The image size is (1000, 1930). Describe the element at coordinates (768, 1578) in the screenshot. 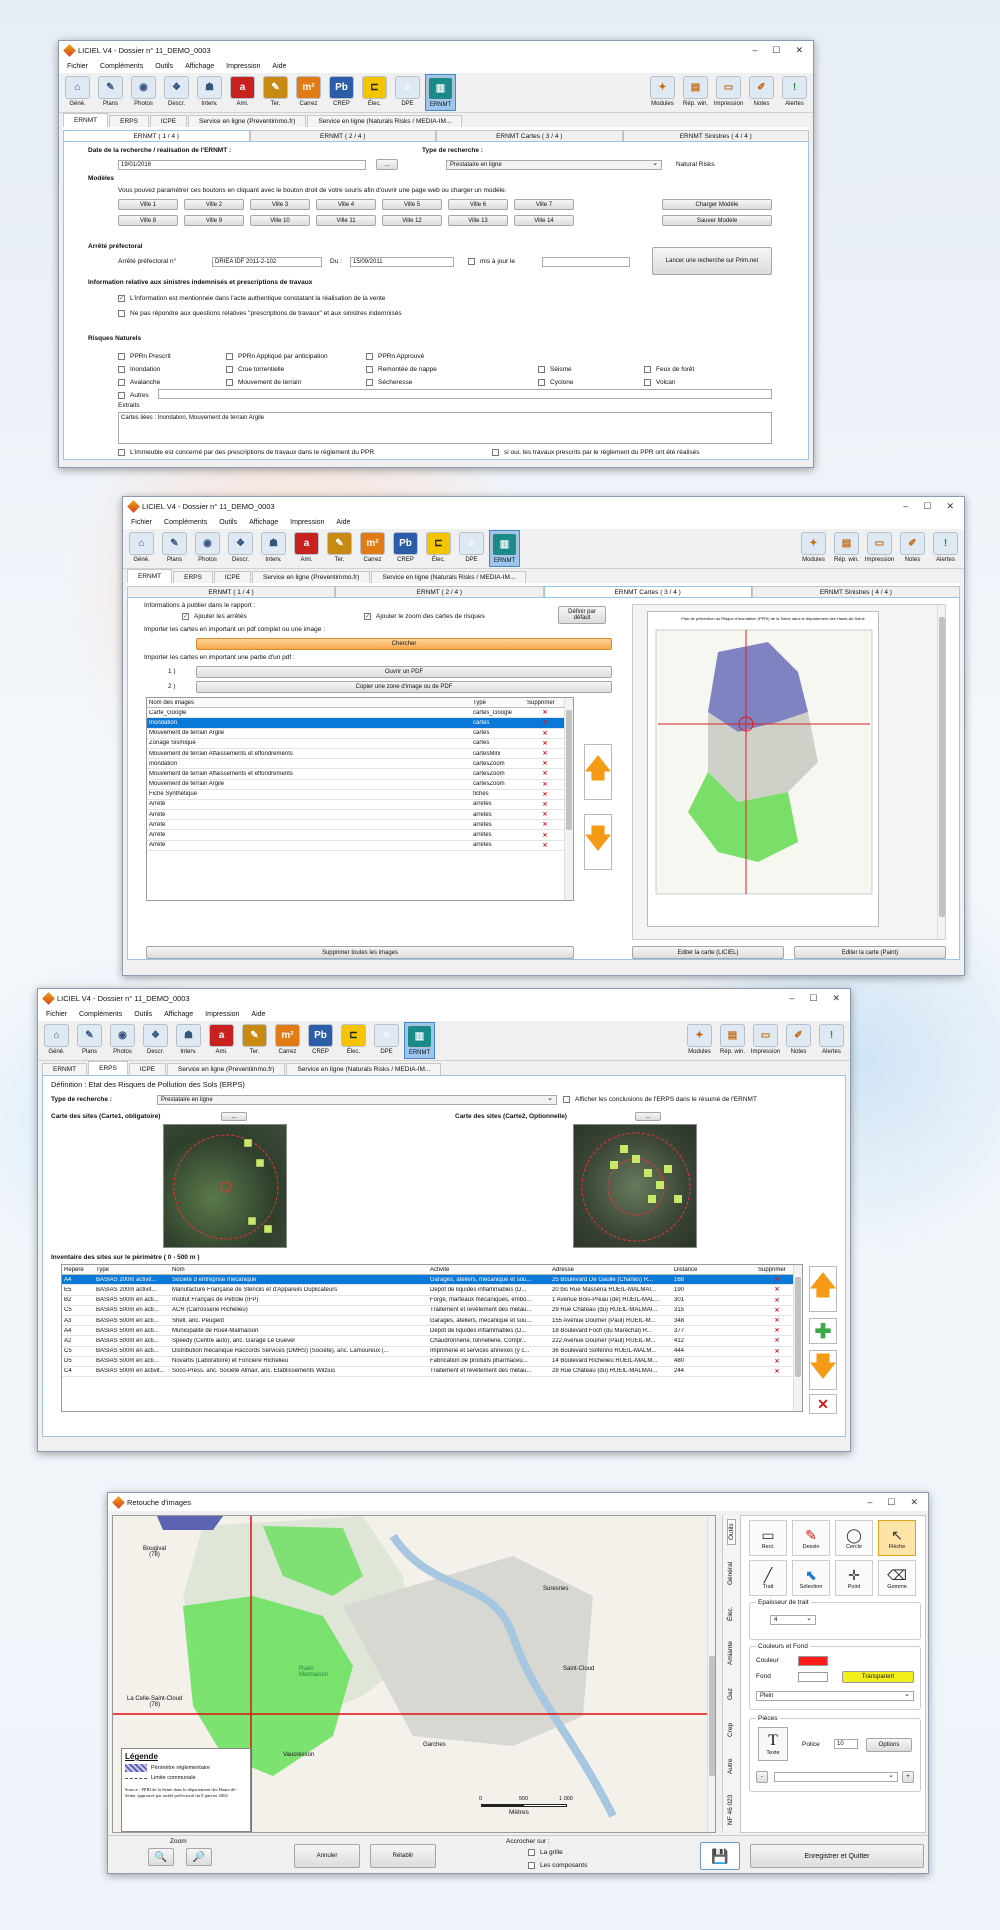

I see `line-tool-button: ╱ Trait` at that location.